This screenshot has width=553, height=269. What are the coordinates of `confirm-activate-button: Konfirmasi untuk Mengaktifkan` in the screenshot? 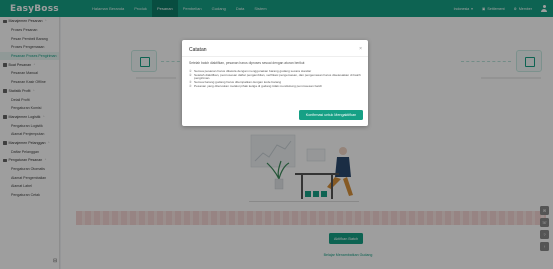 It's located at (331, 115).